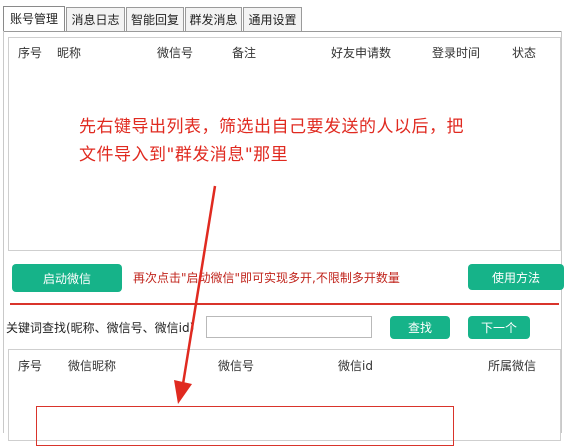  Describe the element at coordinates (456, 52) in the screenshot. I see `column-header-login-time: 登录时间` at that location.